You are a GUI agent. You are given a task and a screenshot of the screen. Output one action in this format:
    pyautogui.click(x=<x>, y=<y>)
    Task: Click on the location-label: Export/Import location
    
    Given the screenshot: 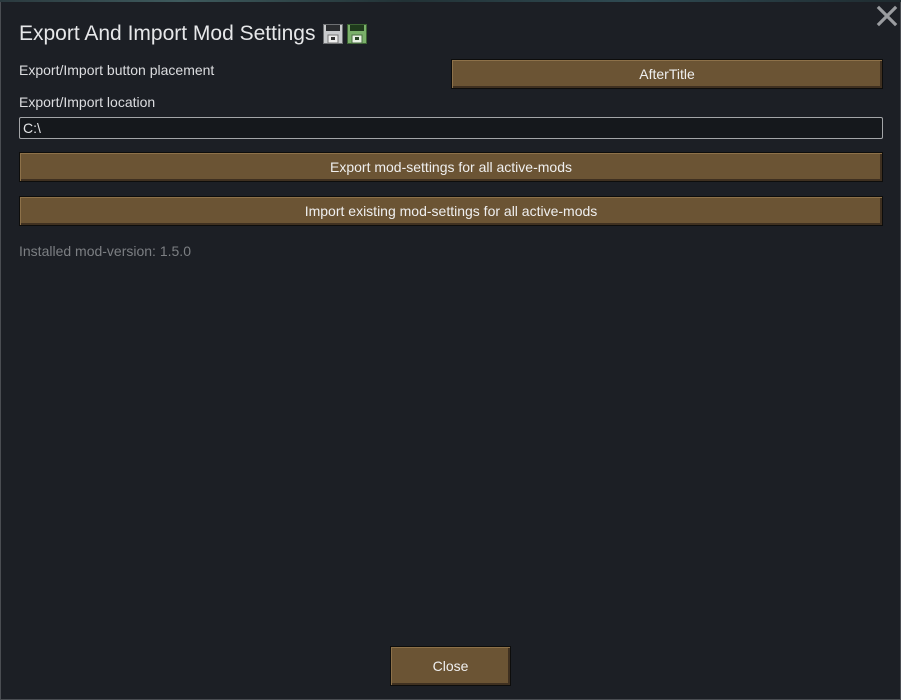 What is the action you would take?
    pyautogui.click(x=87, y=102)
    